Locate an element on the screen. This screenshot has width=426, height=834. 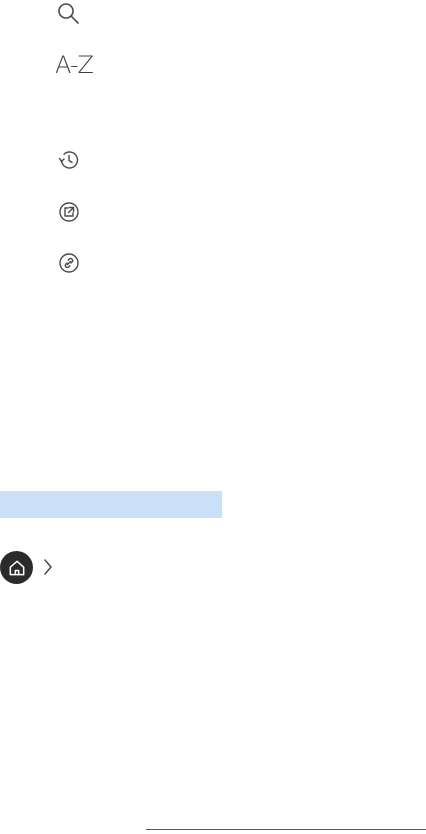
home-icon is located at coordinates (16, 567).